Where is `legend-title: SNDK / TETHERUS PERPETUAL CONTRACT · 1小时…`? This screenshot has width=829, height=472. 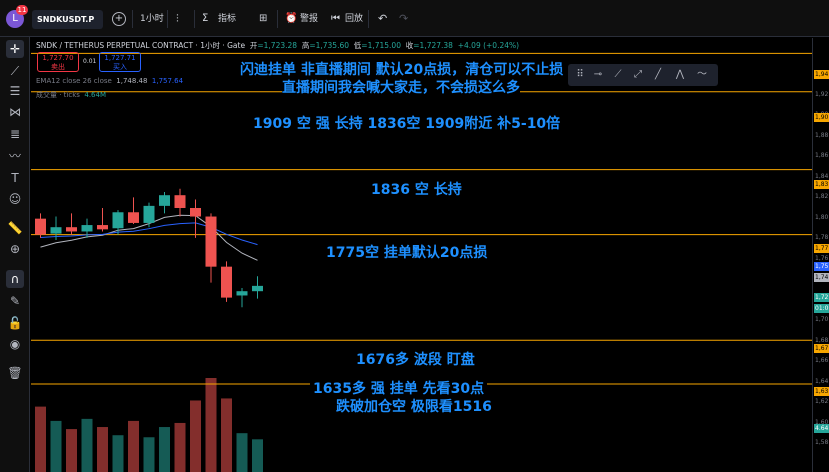
legend-title: SNDK / TETHERUS PERPETUAL CONTRACT · 1小时… is located at coordinates (141, 45).